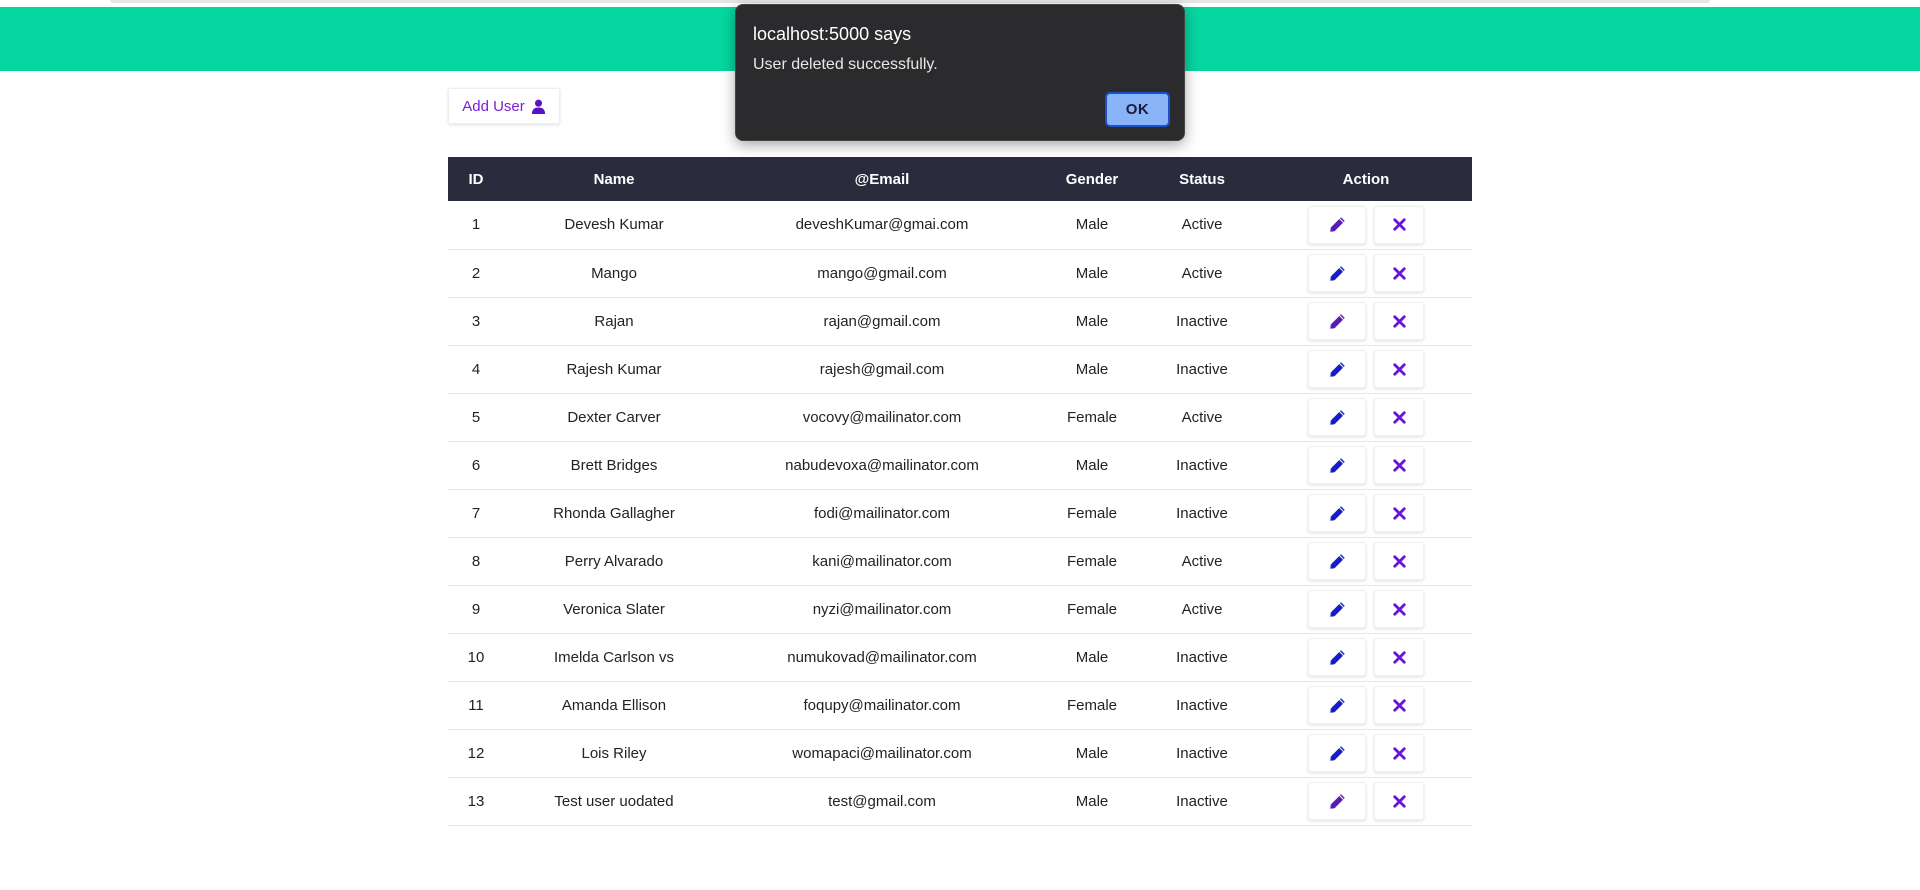 The width and height of the screenshot is (1920, 890). Describe the element at coordinates (882, 417) in the screenshot. I see `cell-email: vocovy@mailinator.com` at that location.